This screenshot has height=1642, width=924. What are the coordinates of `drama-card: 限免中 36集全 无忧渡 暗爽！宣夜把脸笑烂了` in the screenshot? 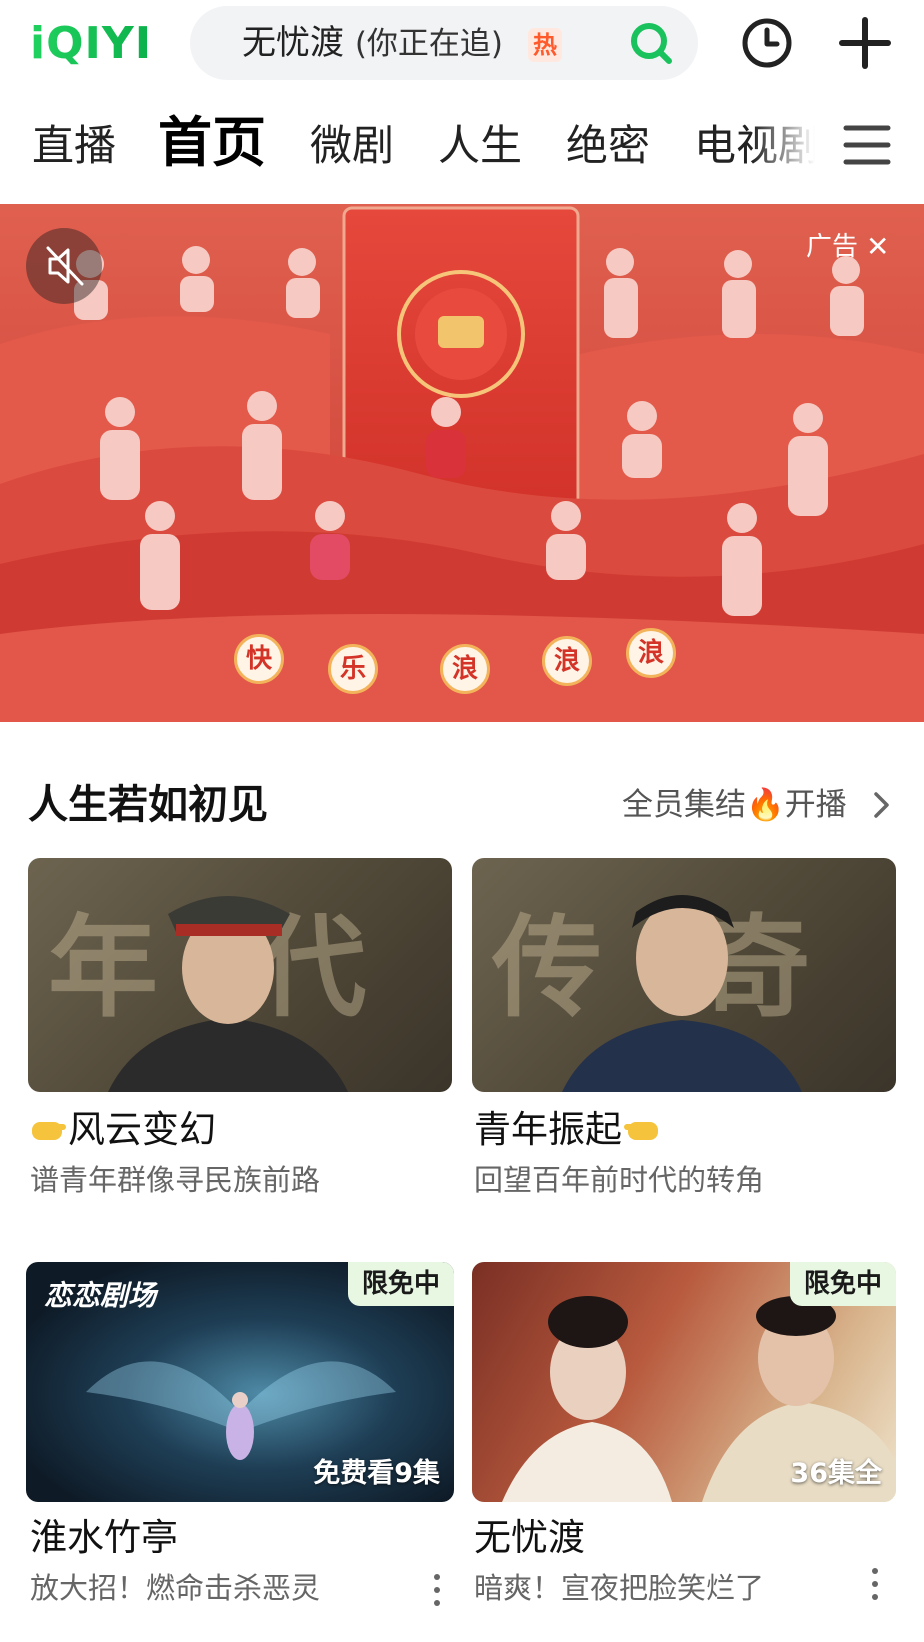 It's located at (684, 1447).